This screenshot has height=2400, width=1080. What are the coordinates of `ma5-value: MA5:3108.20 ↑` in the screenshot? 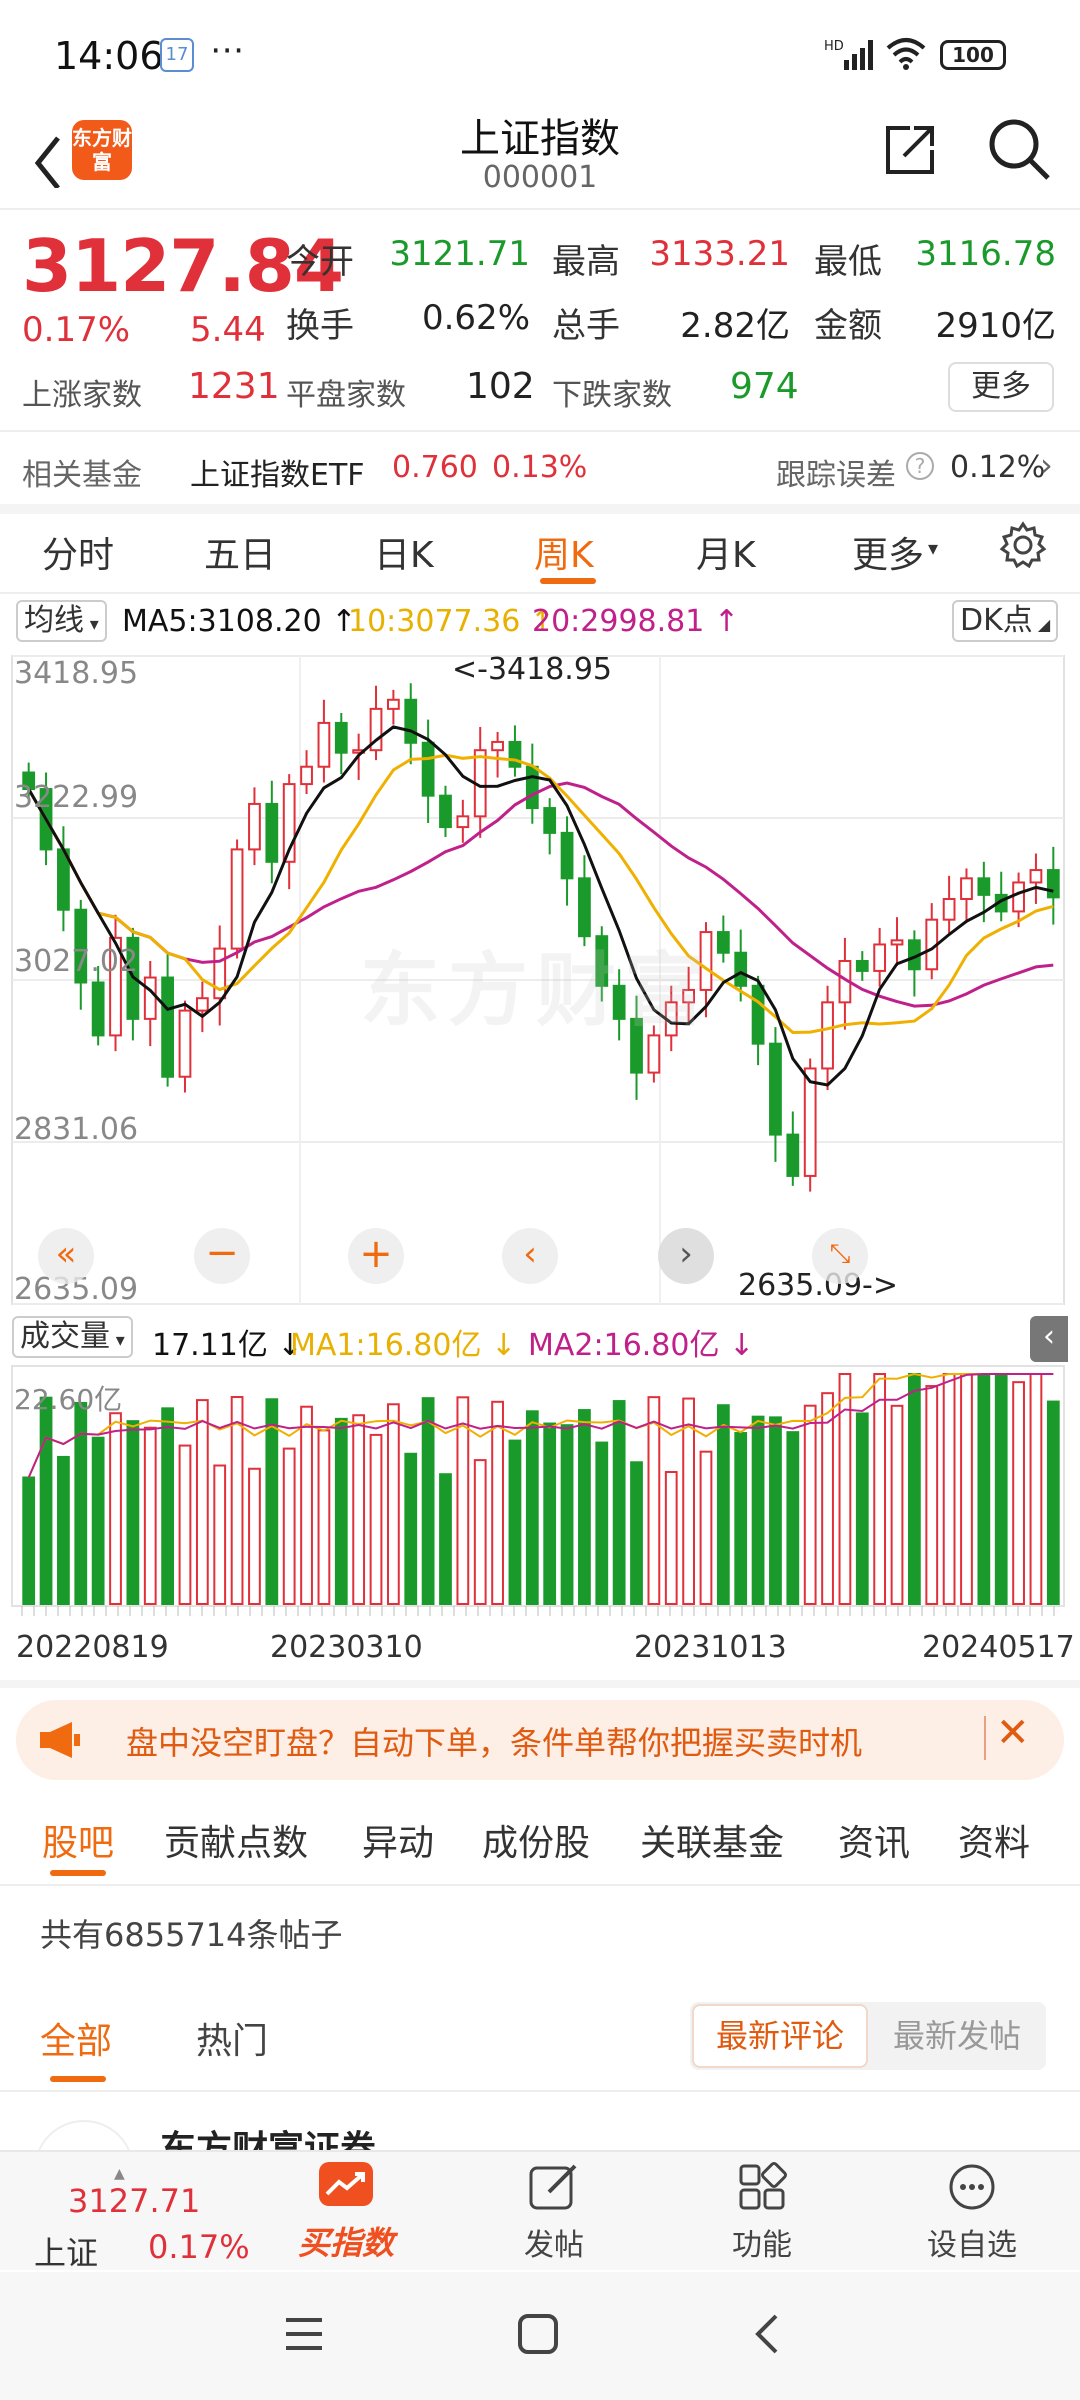 It's located at (239, 621).